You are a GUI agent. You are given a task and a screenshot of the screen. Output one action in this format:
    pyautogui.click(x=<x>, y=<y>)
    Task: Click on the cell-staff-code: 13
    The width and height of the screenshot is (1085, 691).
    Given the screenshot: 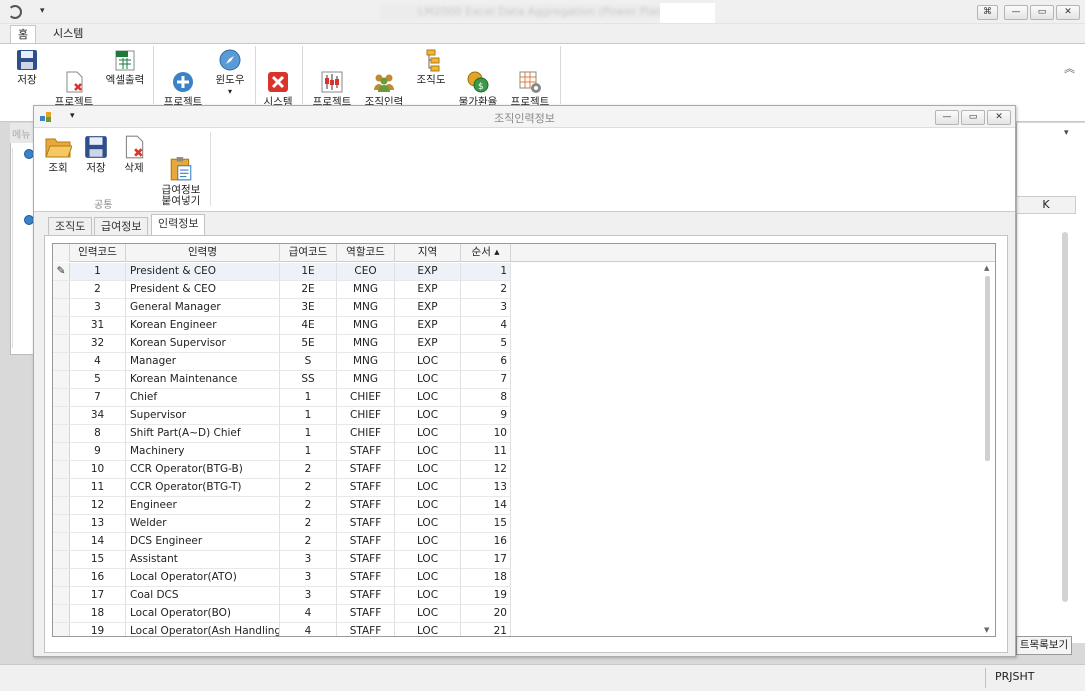 What is the action you would take?
    pyautogui.click(x=98, y=524)
    